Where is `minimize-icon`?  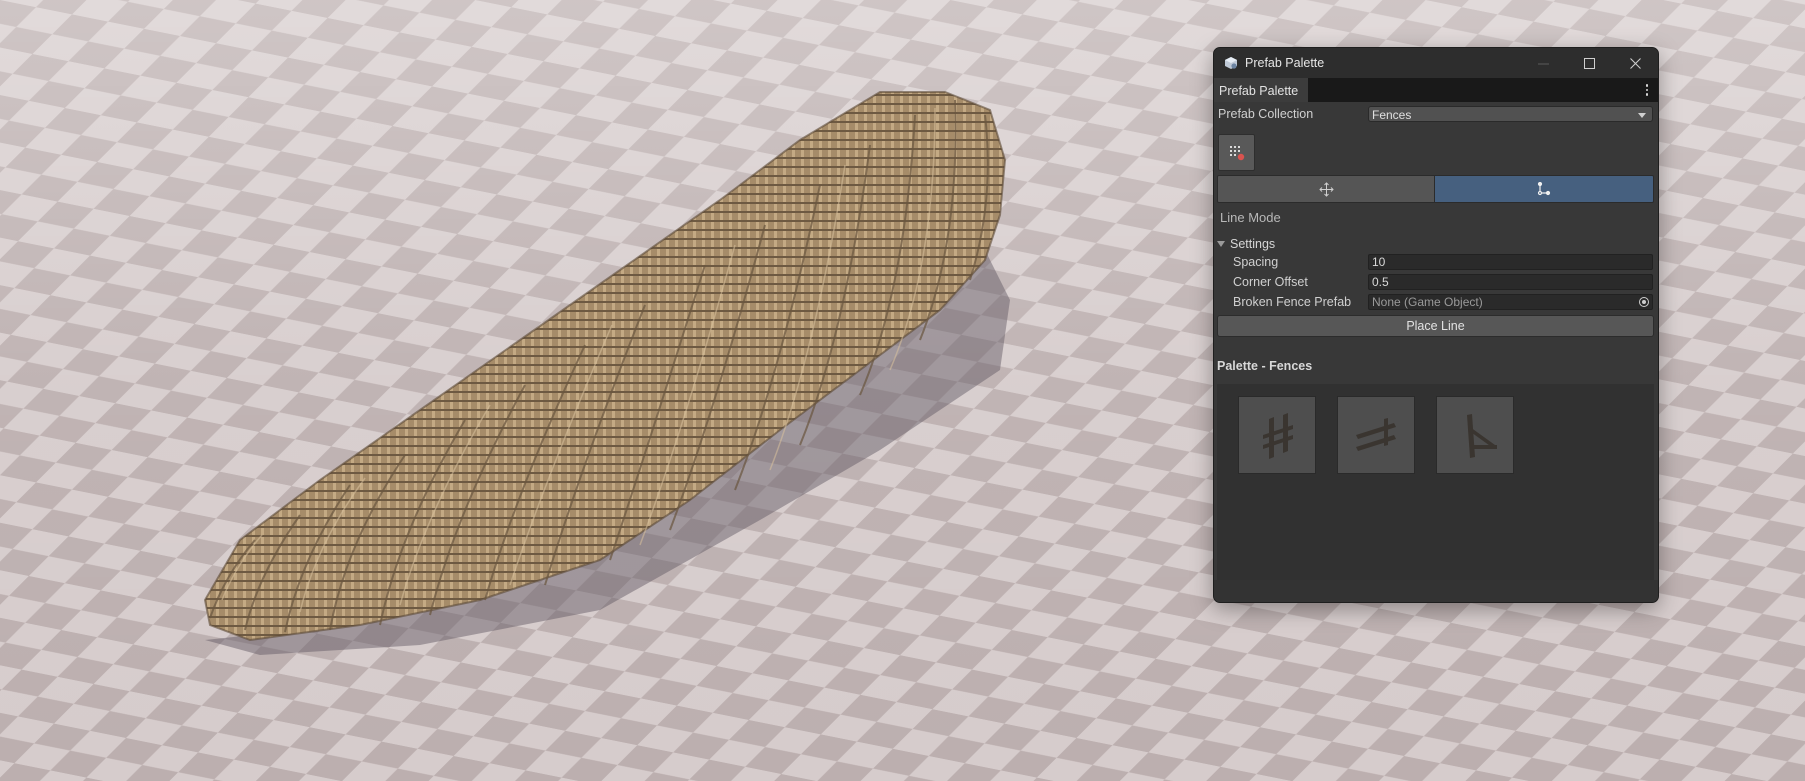 minimize-icon is located at coordinates (1543, 63).